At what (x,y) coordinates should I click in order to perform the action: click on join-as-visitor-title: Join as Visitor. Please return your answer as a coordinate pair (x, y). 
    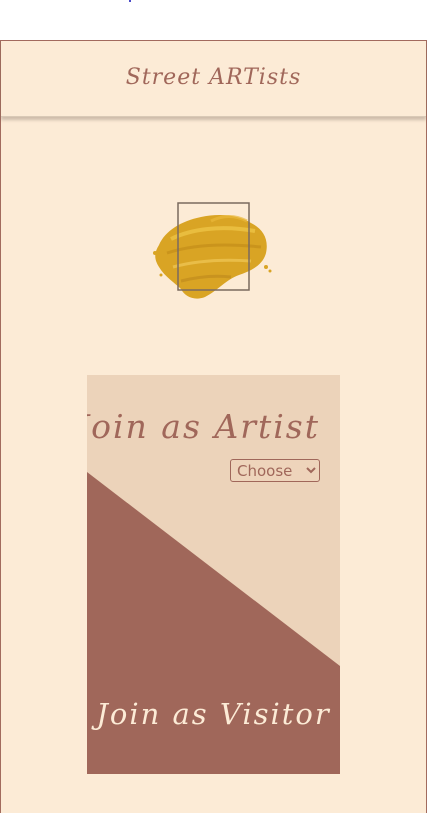
    Looking at the image, I should click on (213, 714).